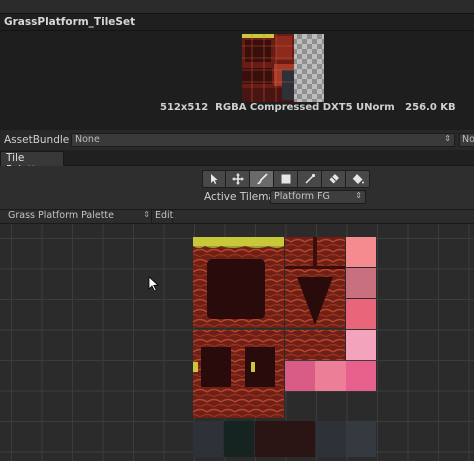 Image resolution: width=474 pixels, height=461 pixels. I want to click on asset-bundle-label: AssetBundle, so click(37, 140).